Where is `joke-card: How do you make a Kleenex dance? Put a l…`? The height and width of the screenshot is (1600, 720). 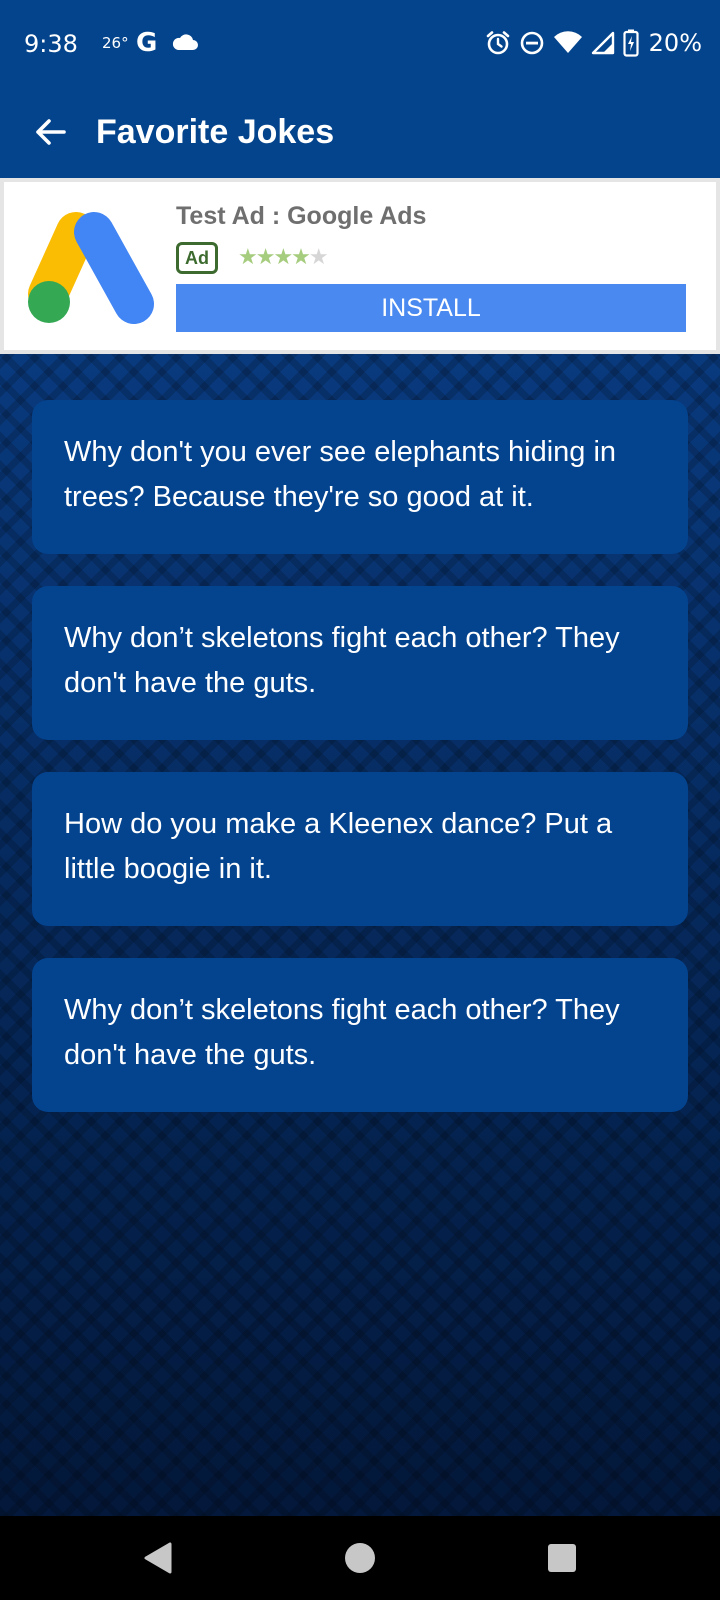
joke-card: How do you make a Kleenex dance? Put a l… is located at coordinates (360, 849).